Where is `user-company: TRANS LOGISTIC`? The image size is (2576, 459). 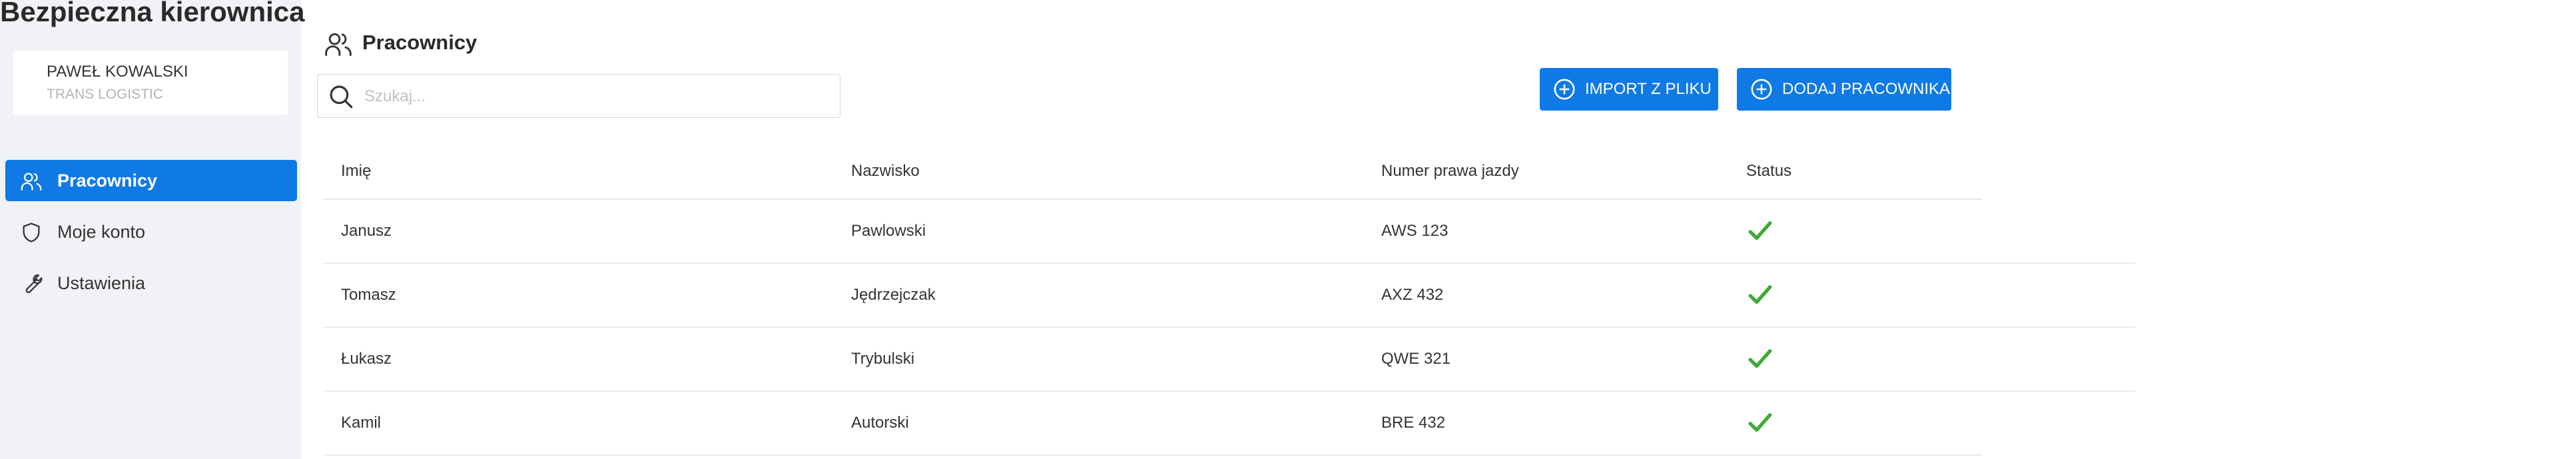
user-company: TRANS LOGISTIC is located at coordinates (105, 95).